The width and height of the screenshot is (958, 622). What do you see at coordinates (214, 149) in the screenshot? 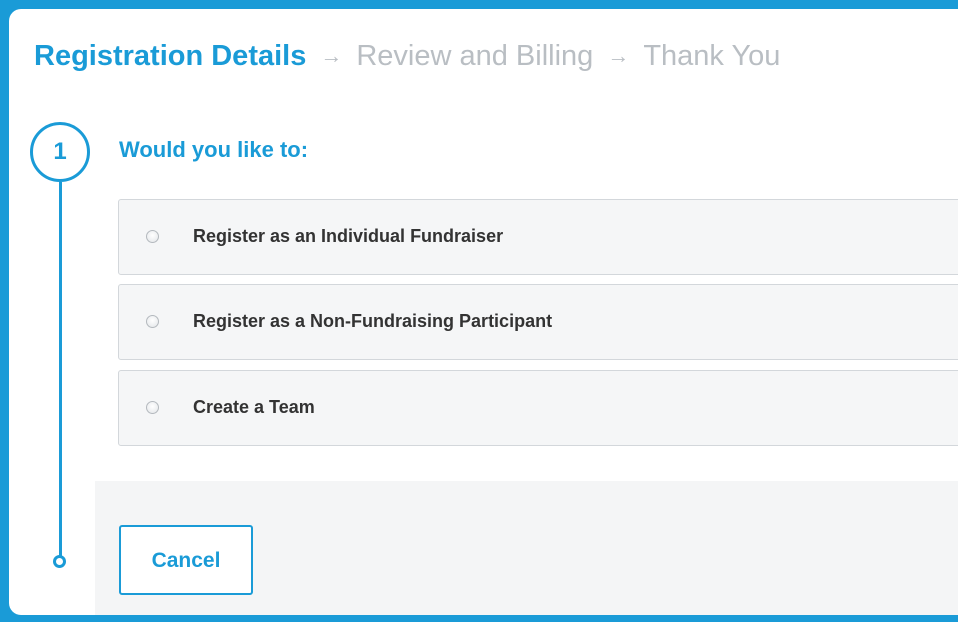
I see `section-question: Would you like to:` at bounding box center [214, 149].